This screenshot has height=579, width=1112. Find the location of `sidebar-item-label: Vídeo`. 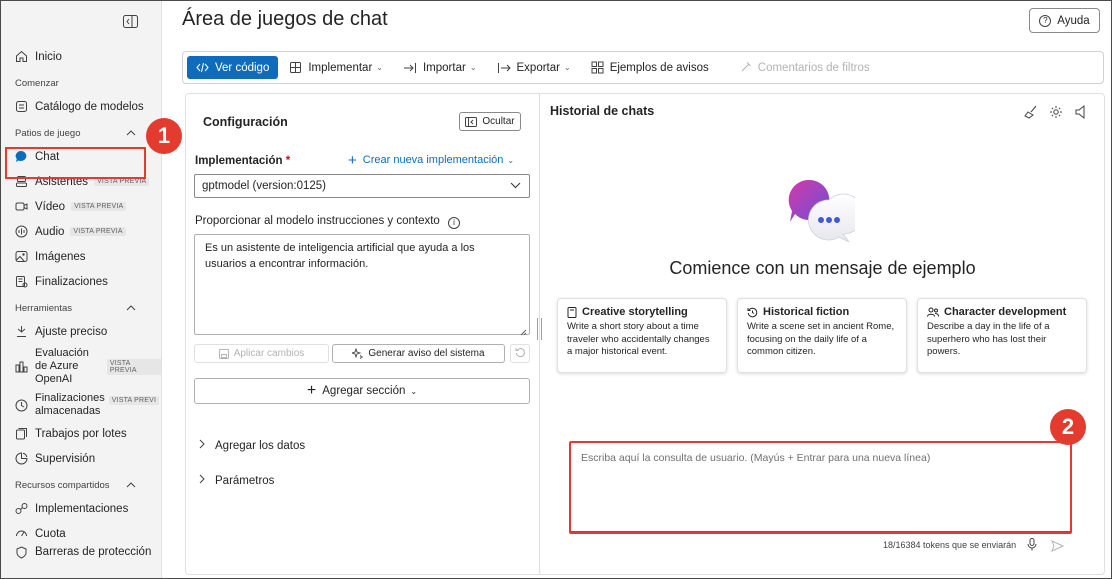

sidebar-item-label: Vídeo is located at coordinates (50, 206).